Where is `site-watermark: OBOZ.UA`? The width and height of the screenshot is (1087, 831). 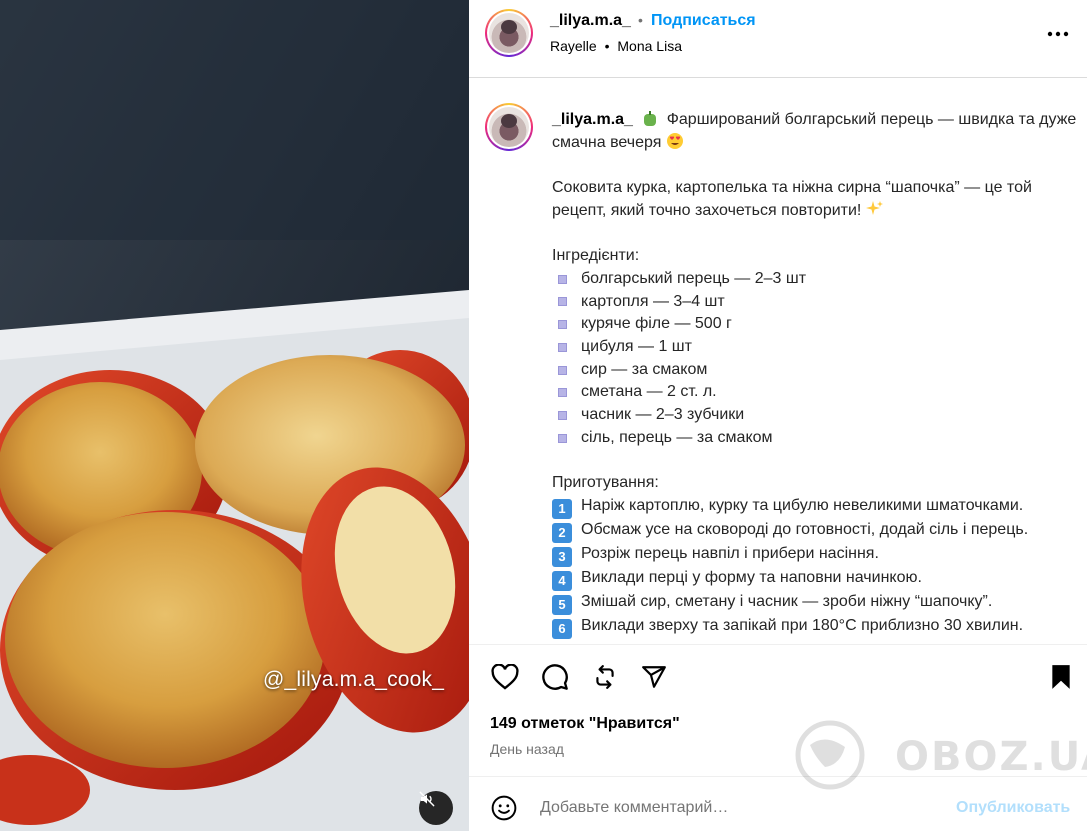 site-watermark: OBOZ.UA is located at coordinates (936, 755).